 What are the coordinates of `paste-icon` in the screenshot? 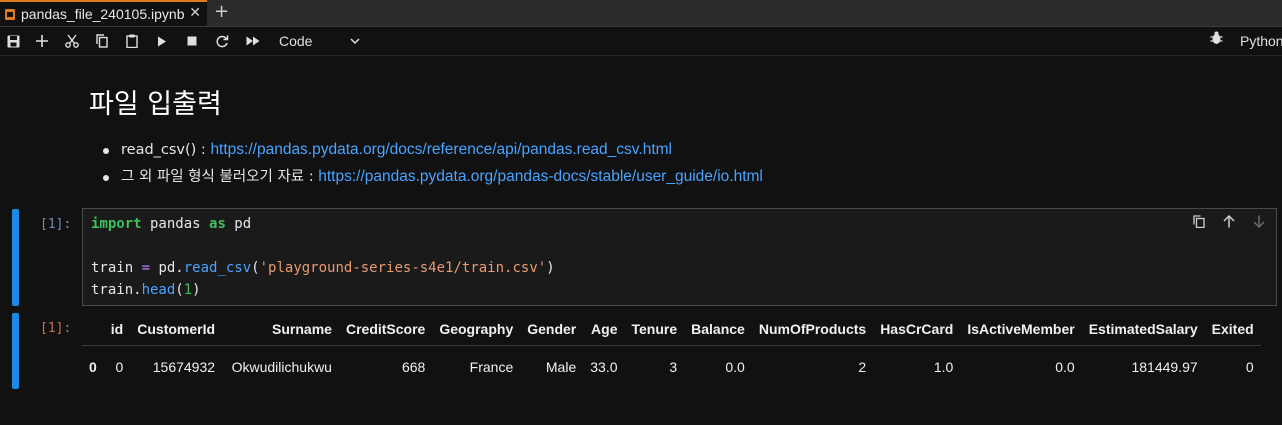 It's located at (132, 41).